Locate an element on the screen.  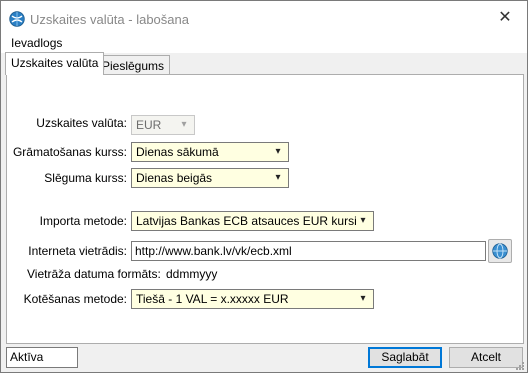
date-format-value: ddmmyyy is located at coordinates (192, 274).